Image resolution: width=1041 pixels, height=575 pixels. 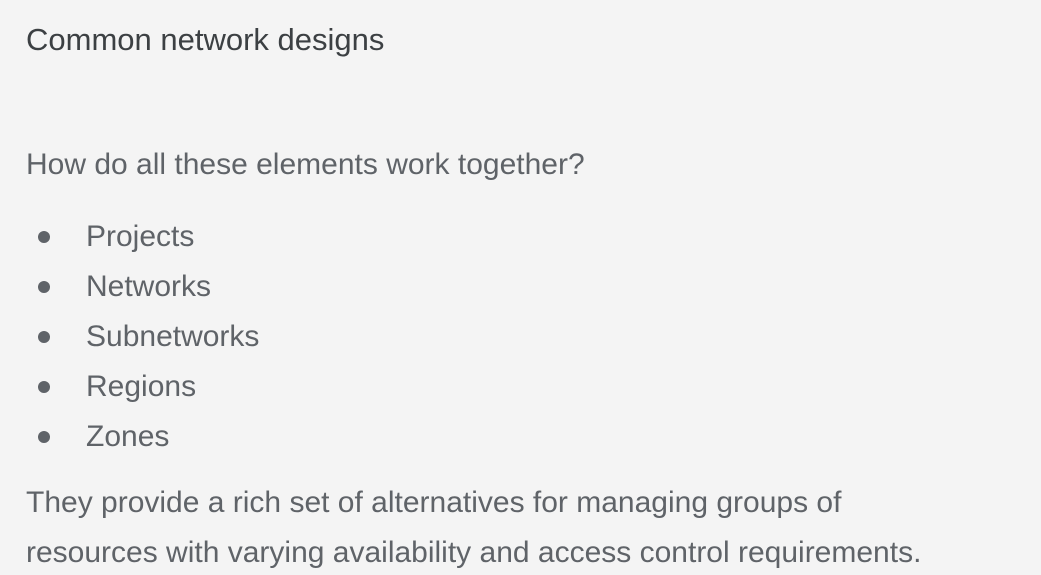 What do you see at coordinates (141, 386) in the screenshot?
I see `bullet-label: Regions` at bounding box center [141, 386].